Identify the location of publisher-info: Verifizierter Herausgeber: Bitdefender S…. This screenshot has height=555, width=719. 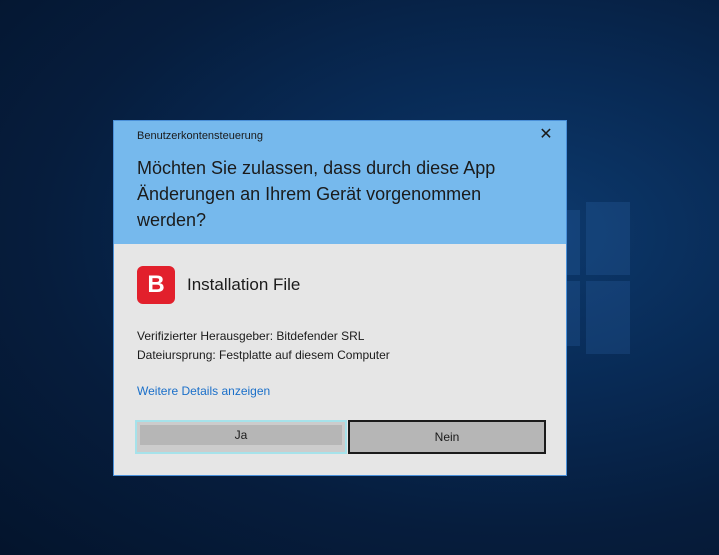
(263, 346).